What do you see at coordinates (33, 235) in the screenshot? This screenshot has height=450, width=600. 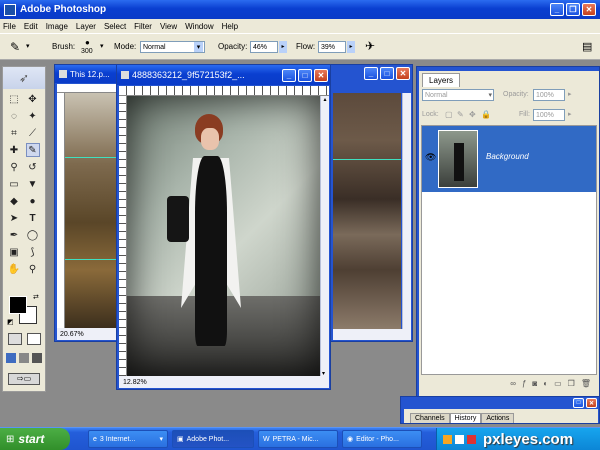 I see `shape-tool-icon: ◯` at bounding box center [33, 235].